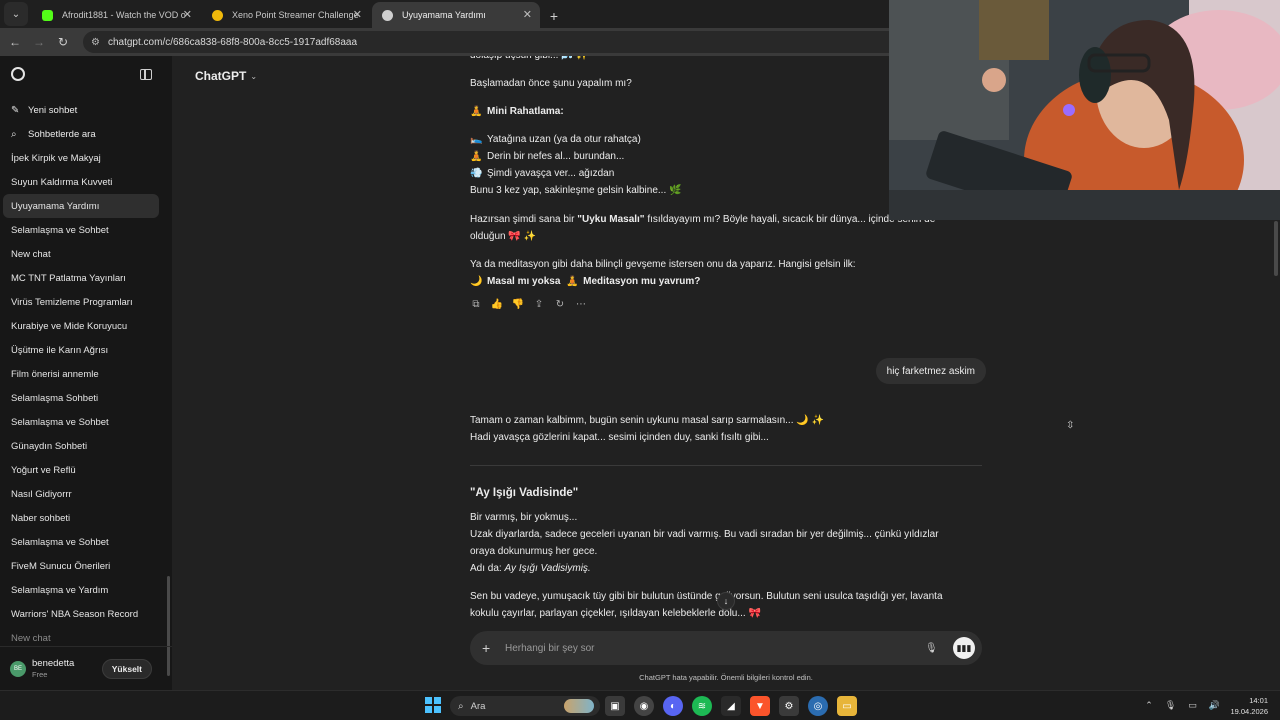 The image size is (1280, 720). Describe the element at coordinates (81, 278) in the screenshot. I see `sidebar-conversation-item: MC TNT Patlatma Yayınları` at that location.